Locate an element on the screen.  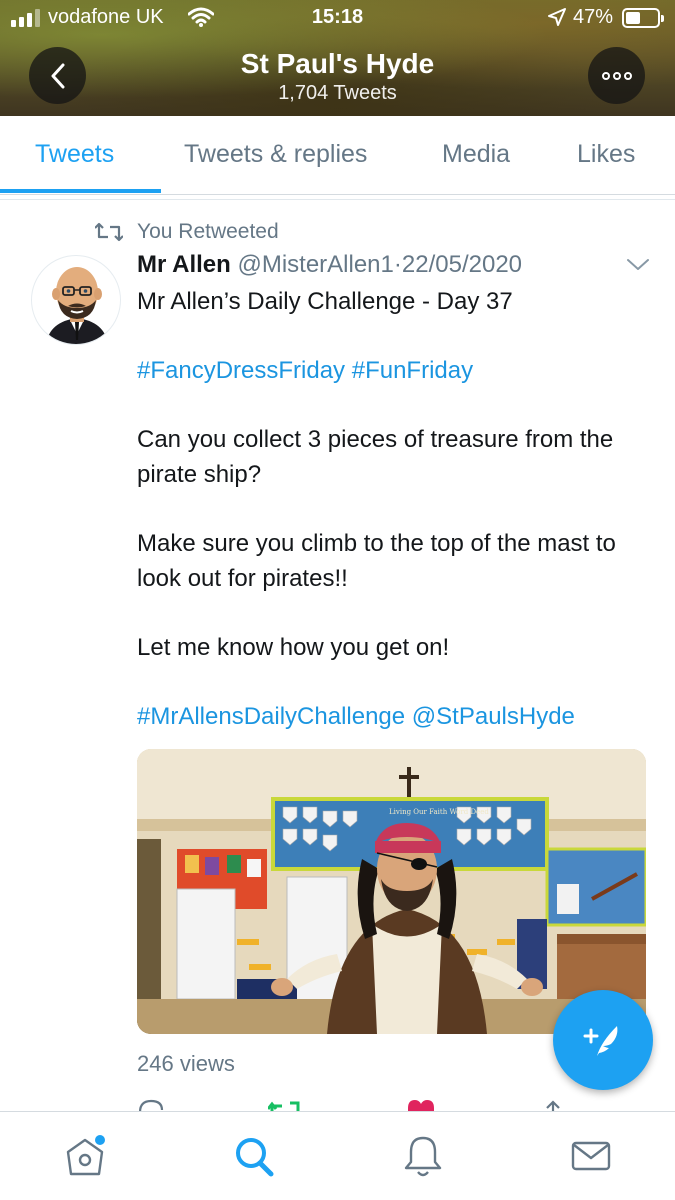
tweet-hashtags: #FancyDressFriday #FunFriday is located at coordinates (397, 371).